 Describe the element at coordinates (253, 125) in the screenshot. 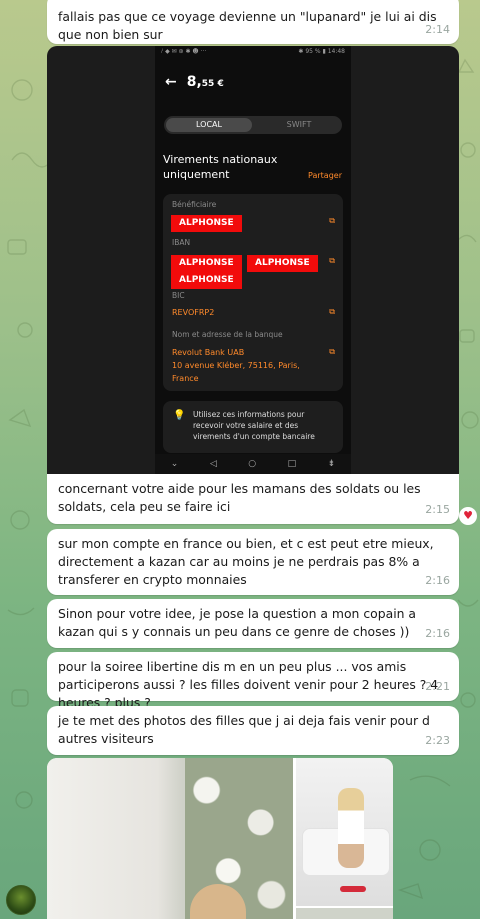

I see `transfer-type-toggle: LOCAL SWIFT` at that location.